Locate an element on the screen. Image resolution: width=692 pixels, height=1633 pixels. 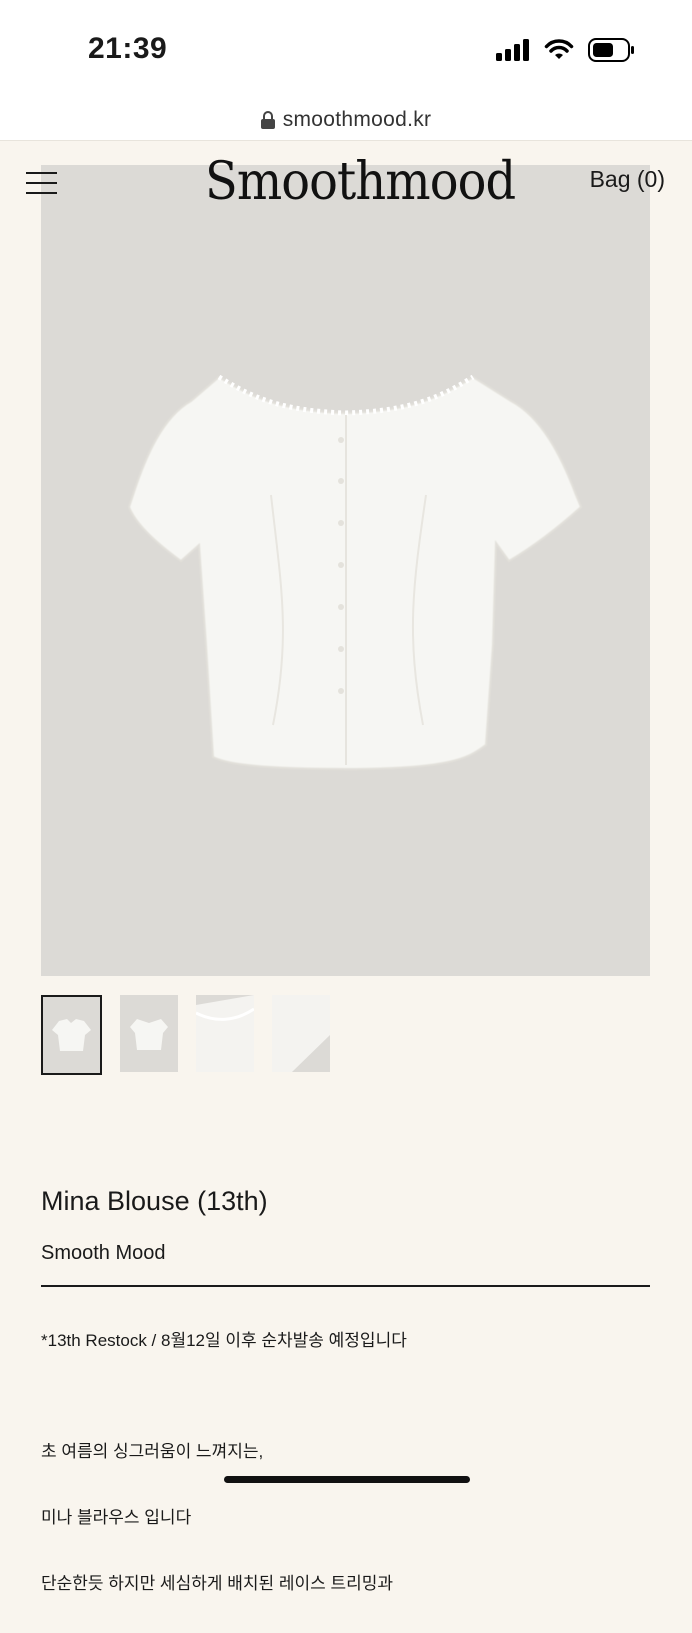
wifi-icon is located at coordinates (559, 49).